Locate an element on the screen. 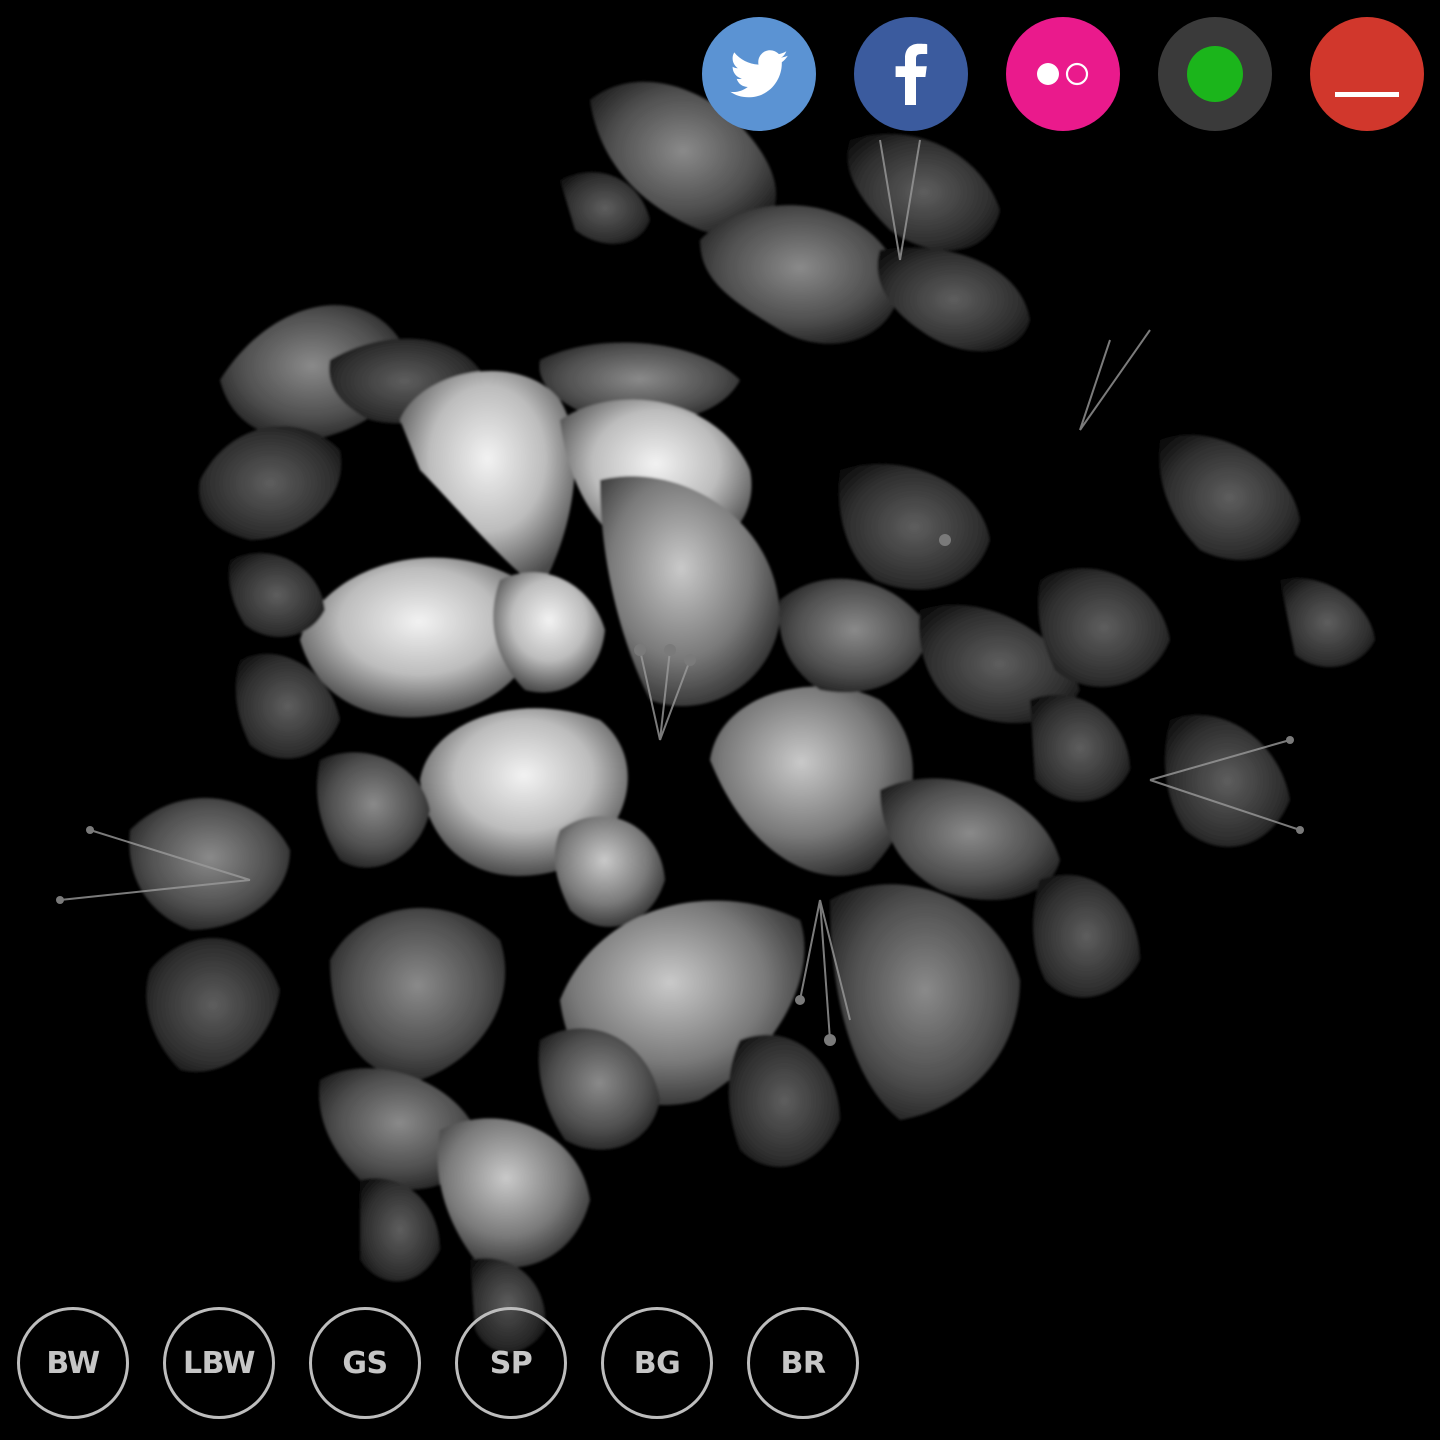 The width and height of the screenshot is (1440, 1440). facebook-button is located at coordinates (911, 74).